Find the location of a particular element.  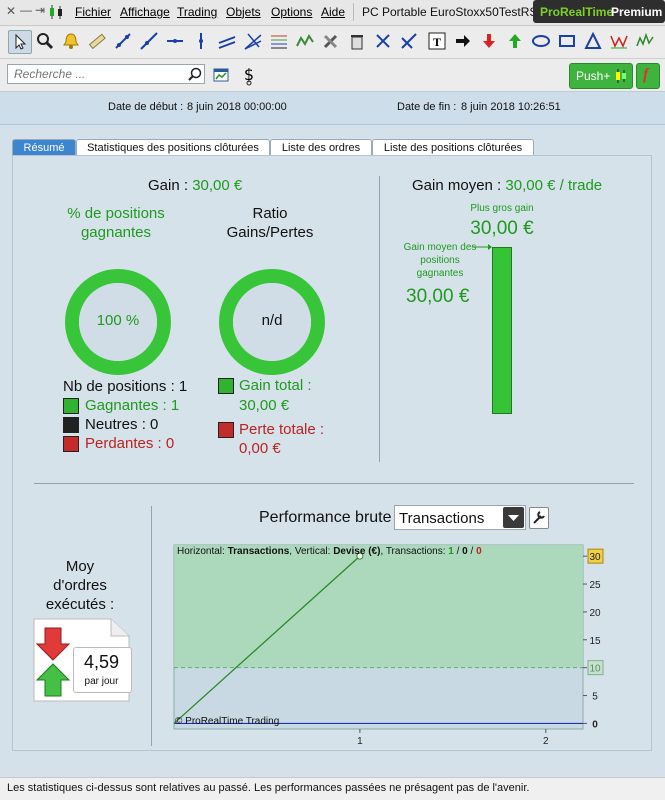

performance-select: Transactions is located at coordinates (460, 517).